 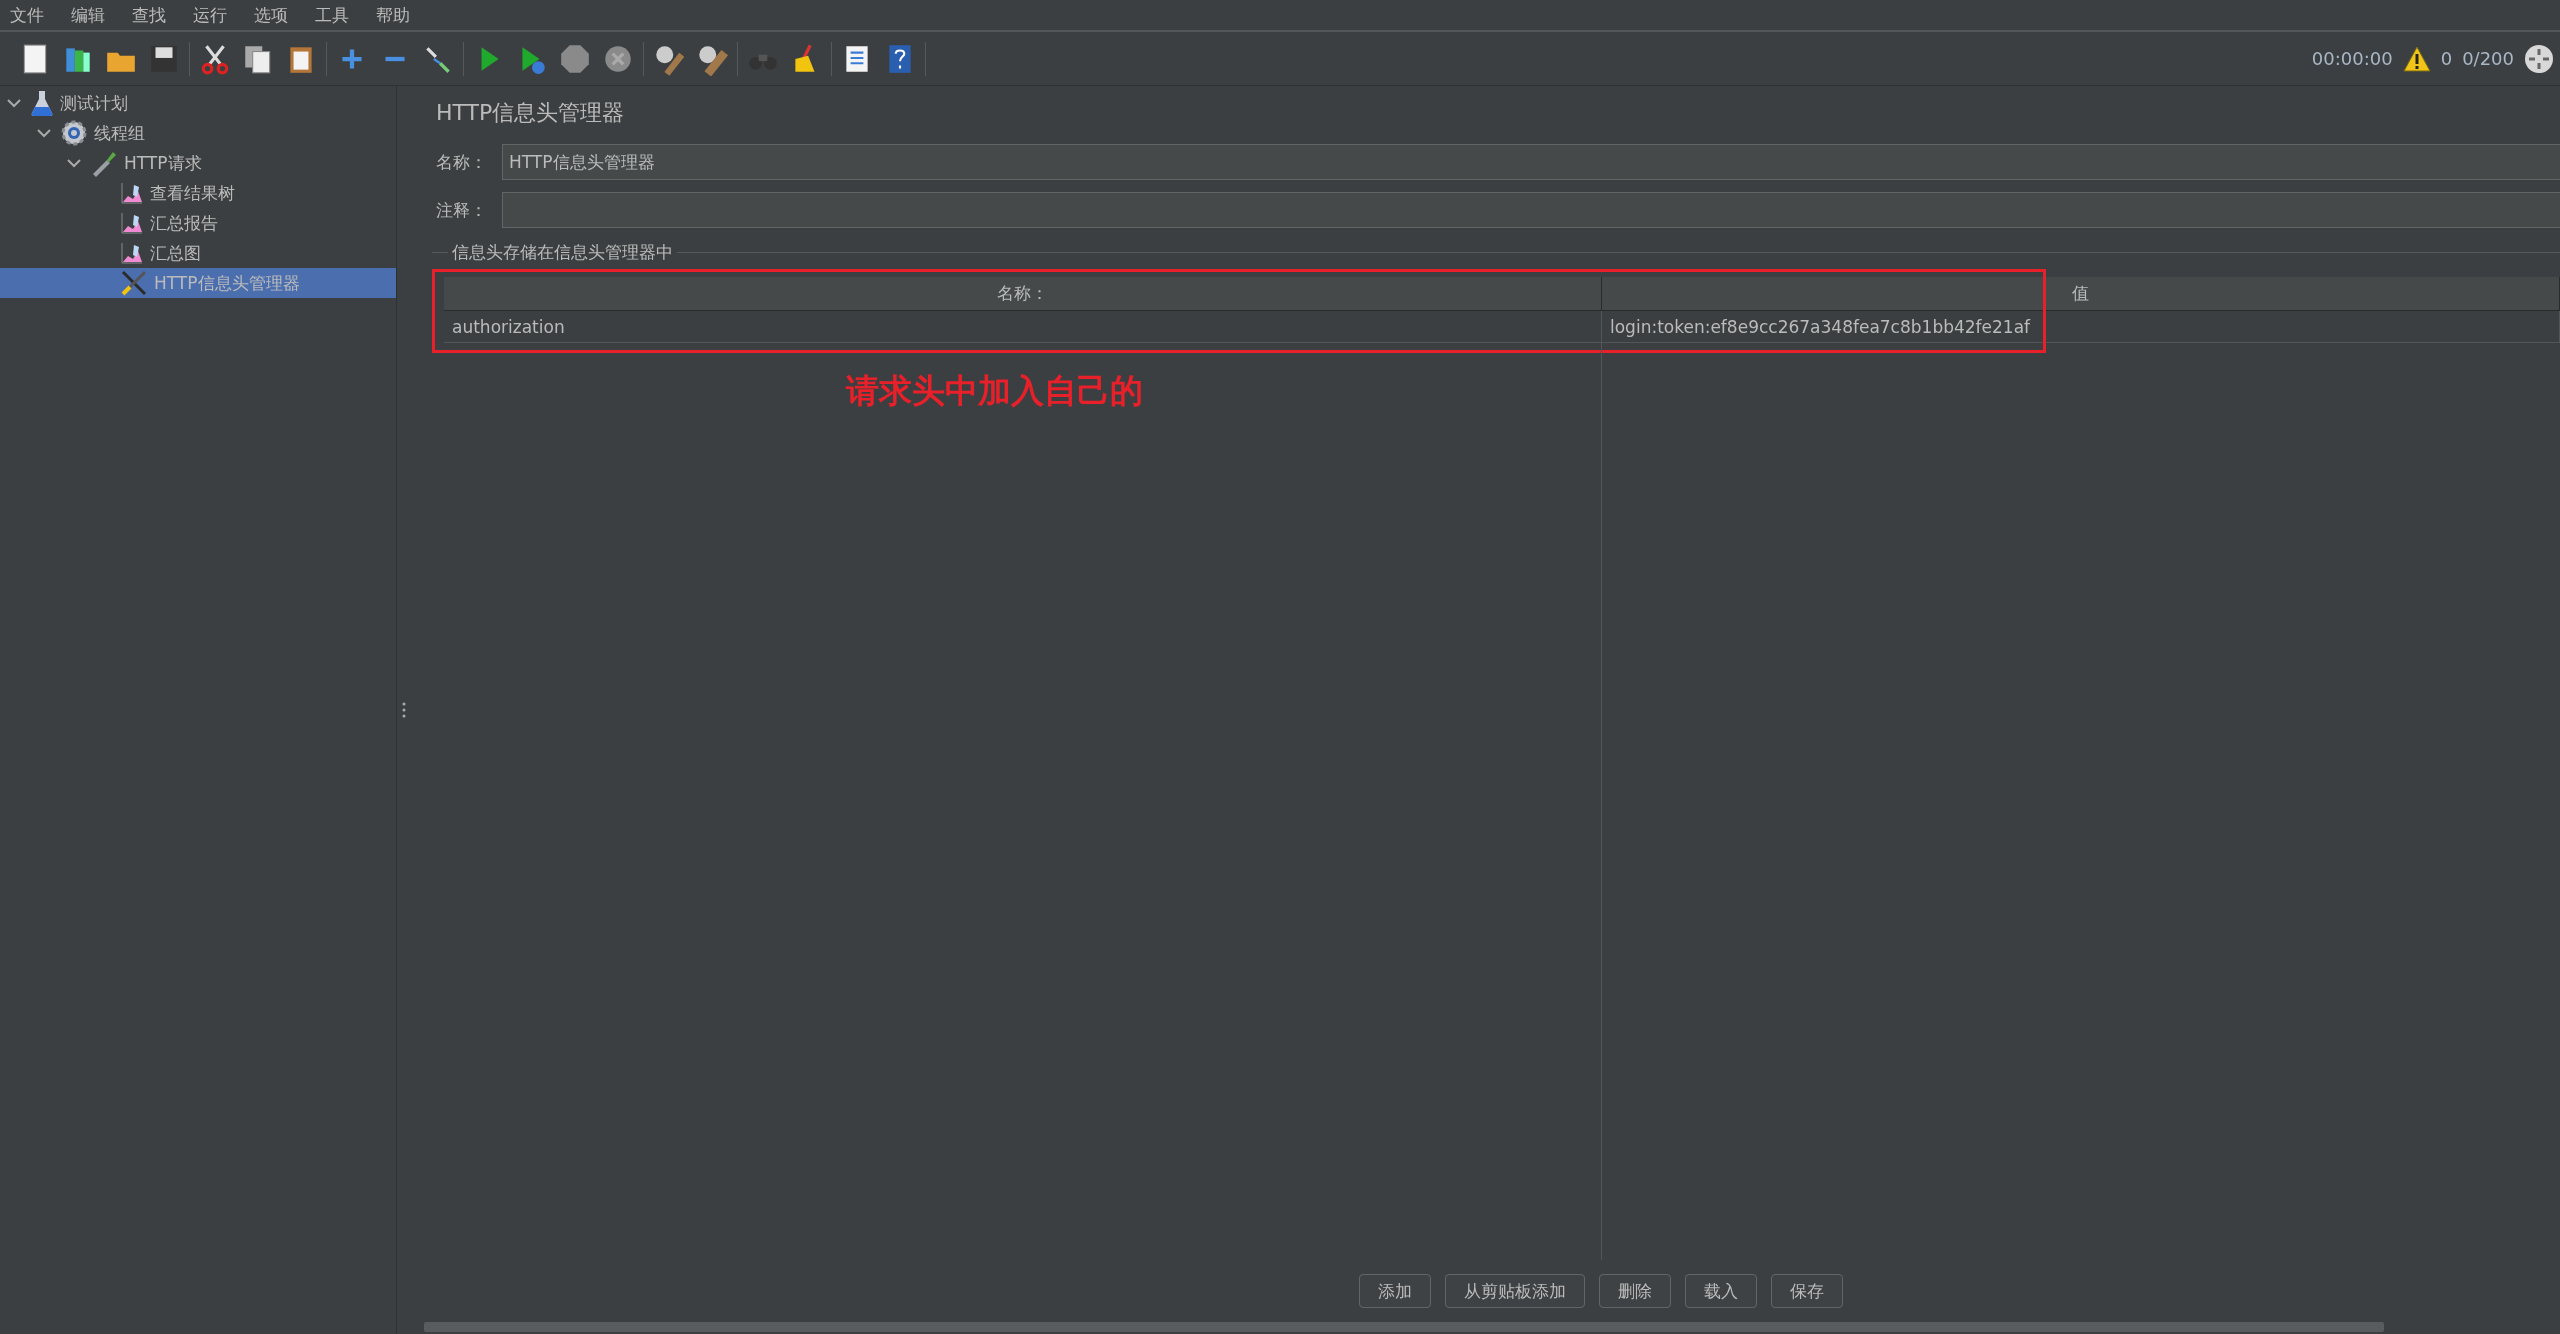 I want to click on tree-item: 查看结果树, so click(x=198, y=193).